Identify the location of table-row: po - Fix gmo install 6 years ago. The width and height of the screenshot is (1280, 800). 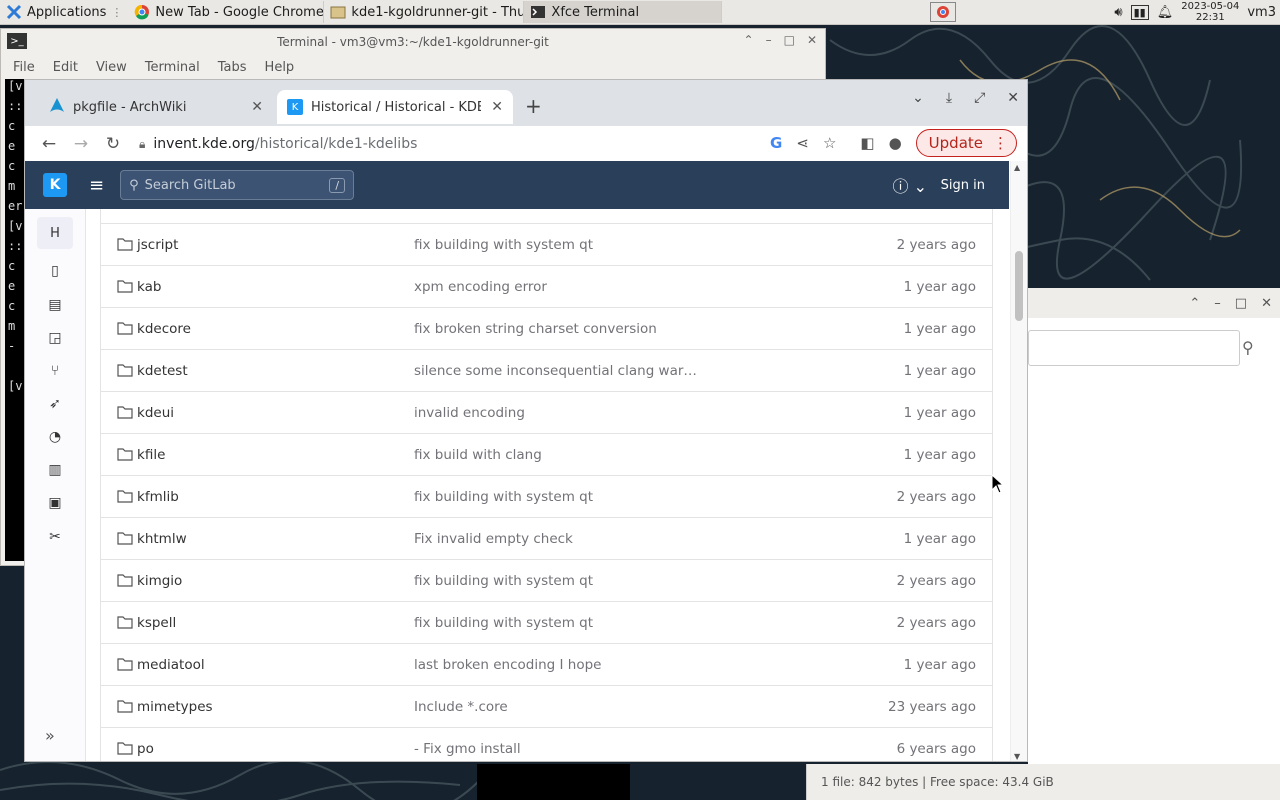
(546, 744).